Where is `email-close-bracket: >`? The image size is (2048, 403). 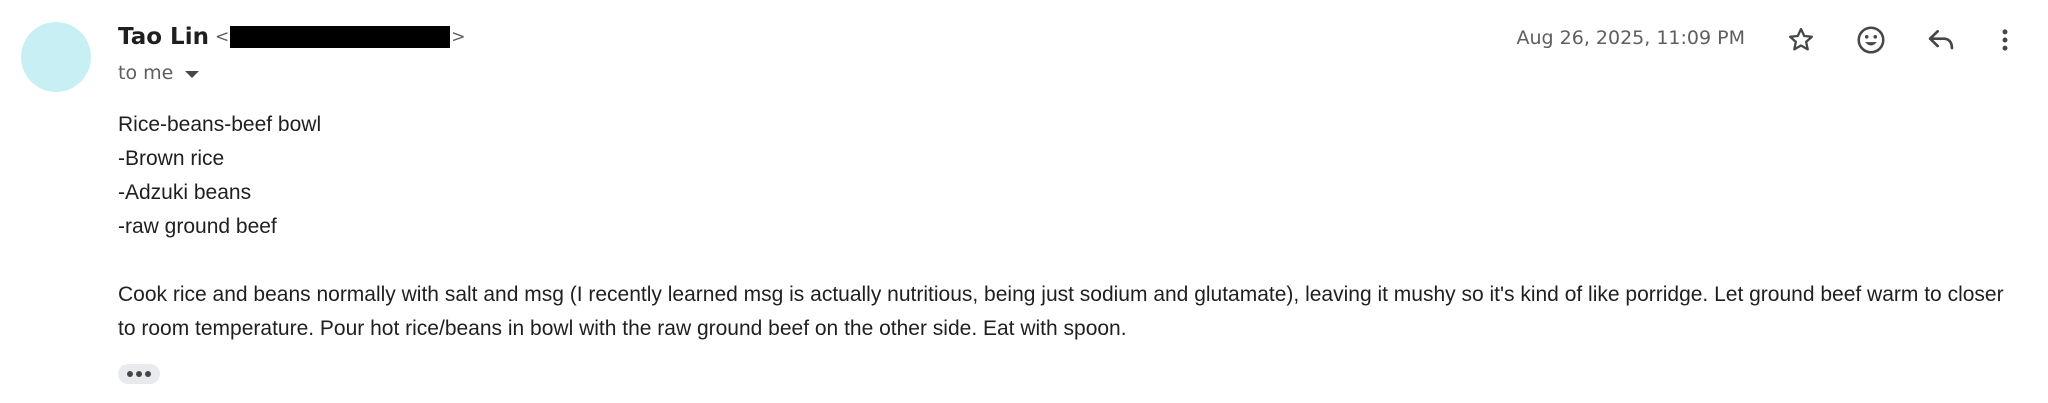
email-close-bracket: > is located at coordinates (458, 37).